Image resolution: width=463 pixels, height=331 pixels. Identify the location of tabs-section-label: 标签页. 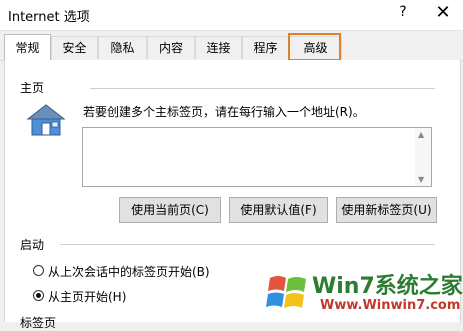
(38, 323).